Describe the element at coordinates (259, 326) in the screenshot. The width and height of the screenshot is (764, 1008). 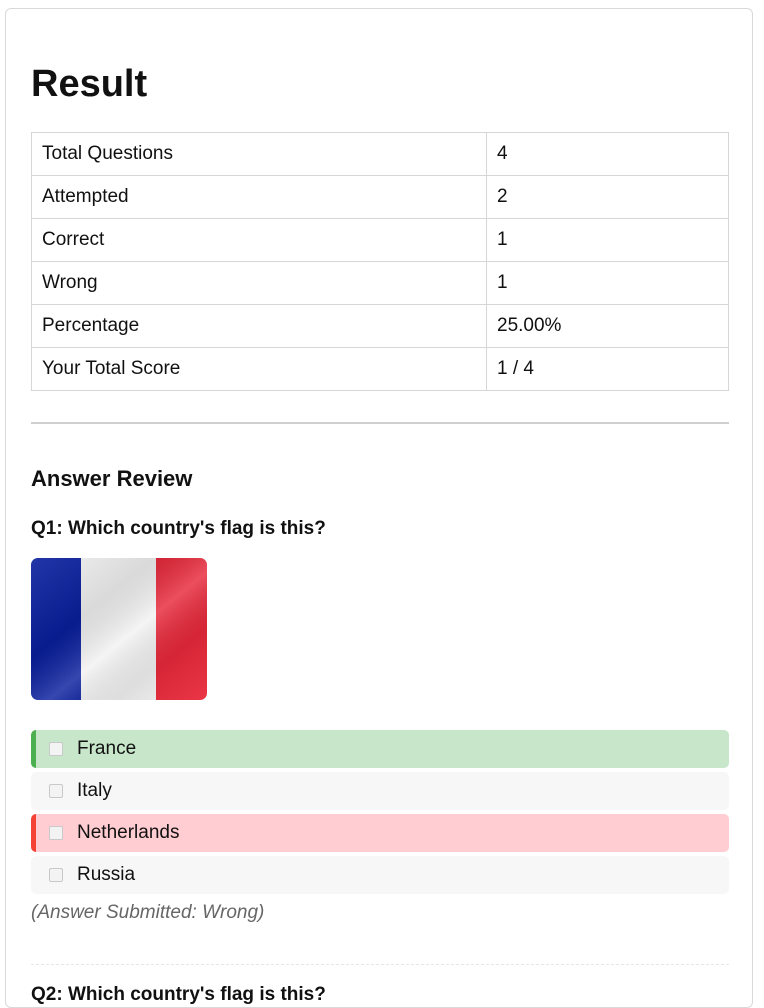
I see `row-label: Percentage` at that location.